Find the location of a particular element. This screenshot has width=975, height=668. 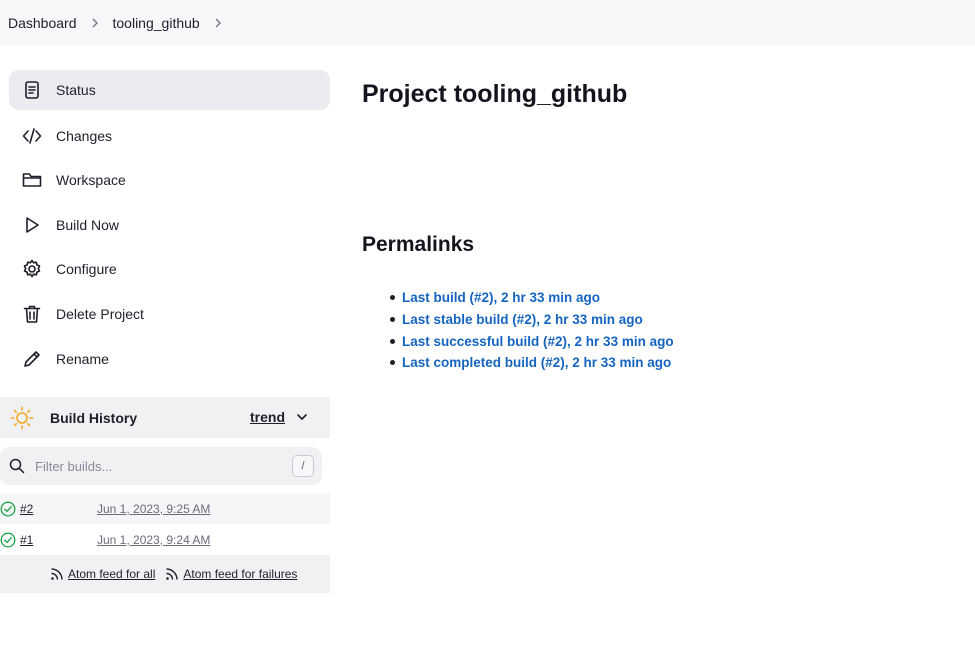

sidebar-item-rename: Rename is located at coordinates (169, 359).